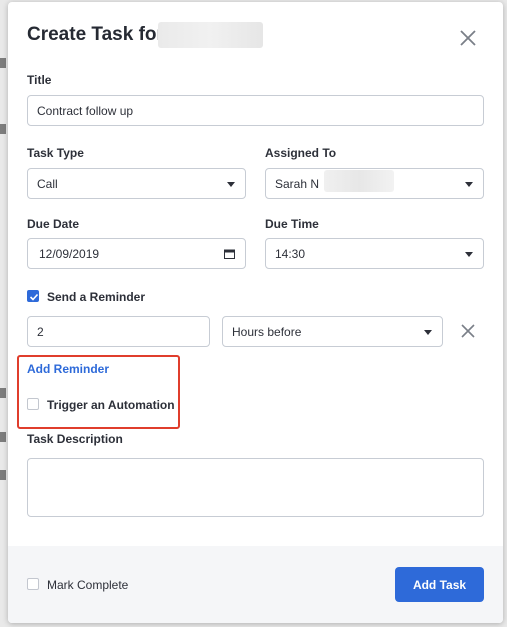 The image size is (507, 627). I want to click on due-time-select: 14:30, so click(374, 253).